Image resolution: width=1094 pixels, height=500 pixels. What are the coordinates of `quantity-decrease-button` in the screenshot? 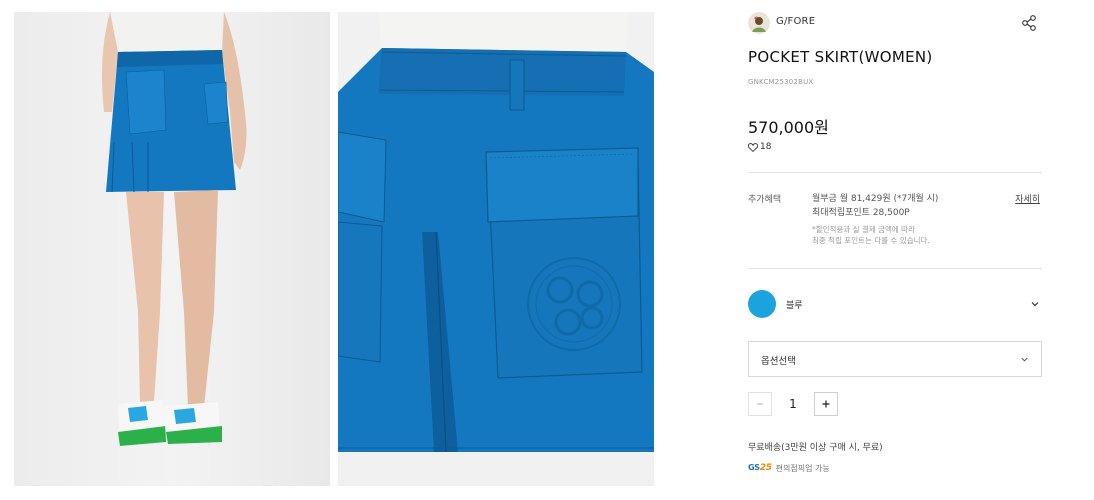 It's located at (760, 404).